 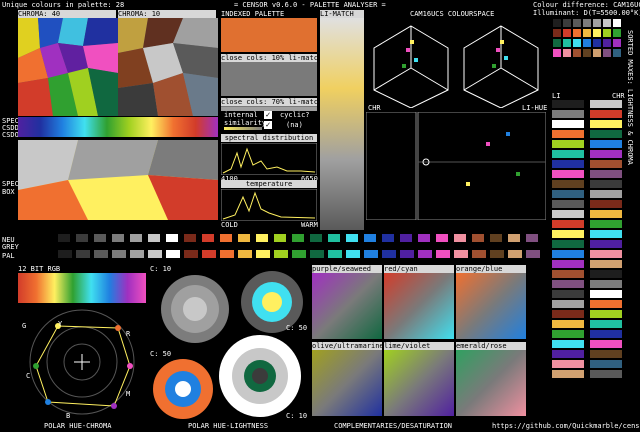 I want to click on limatch-title: LI-MATCH, so click(x=342, y=14).